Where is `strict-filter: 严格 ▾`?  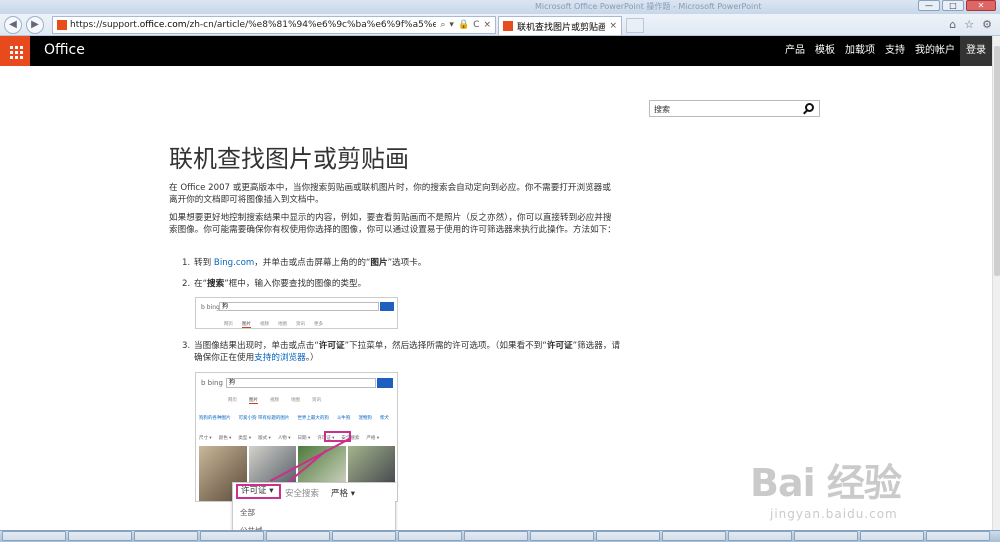 strict-filter: 严格 ▾ is located at coordinates (343, 494).